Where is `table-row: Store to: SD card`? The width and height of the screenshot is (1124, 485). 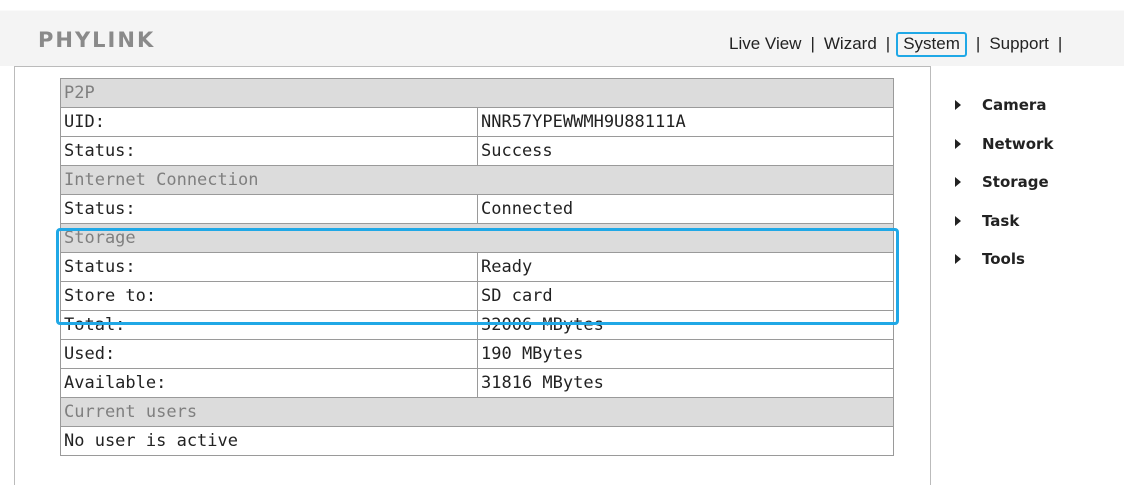 table-row: Store to: SD card is located at coordinates (477, 296).